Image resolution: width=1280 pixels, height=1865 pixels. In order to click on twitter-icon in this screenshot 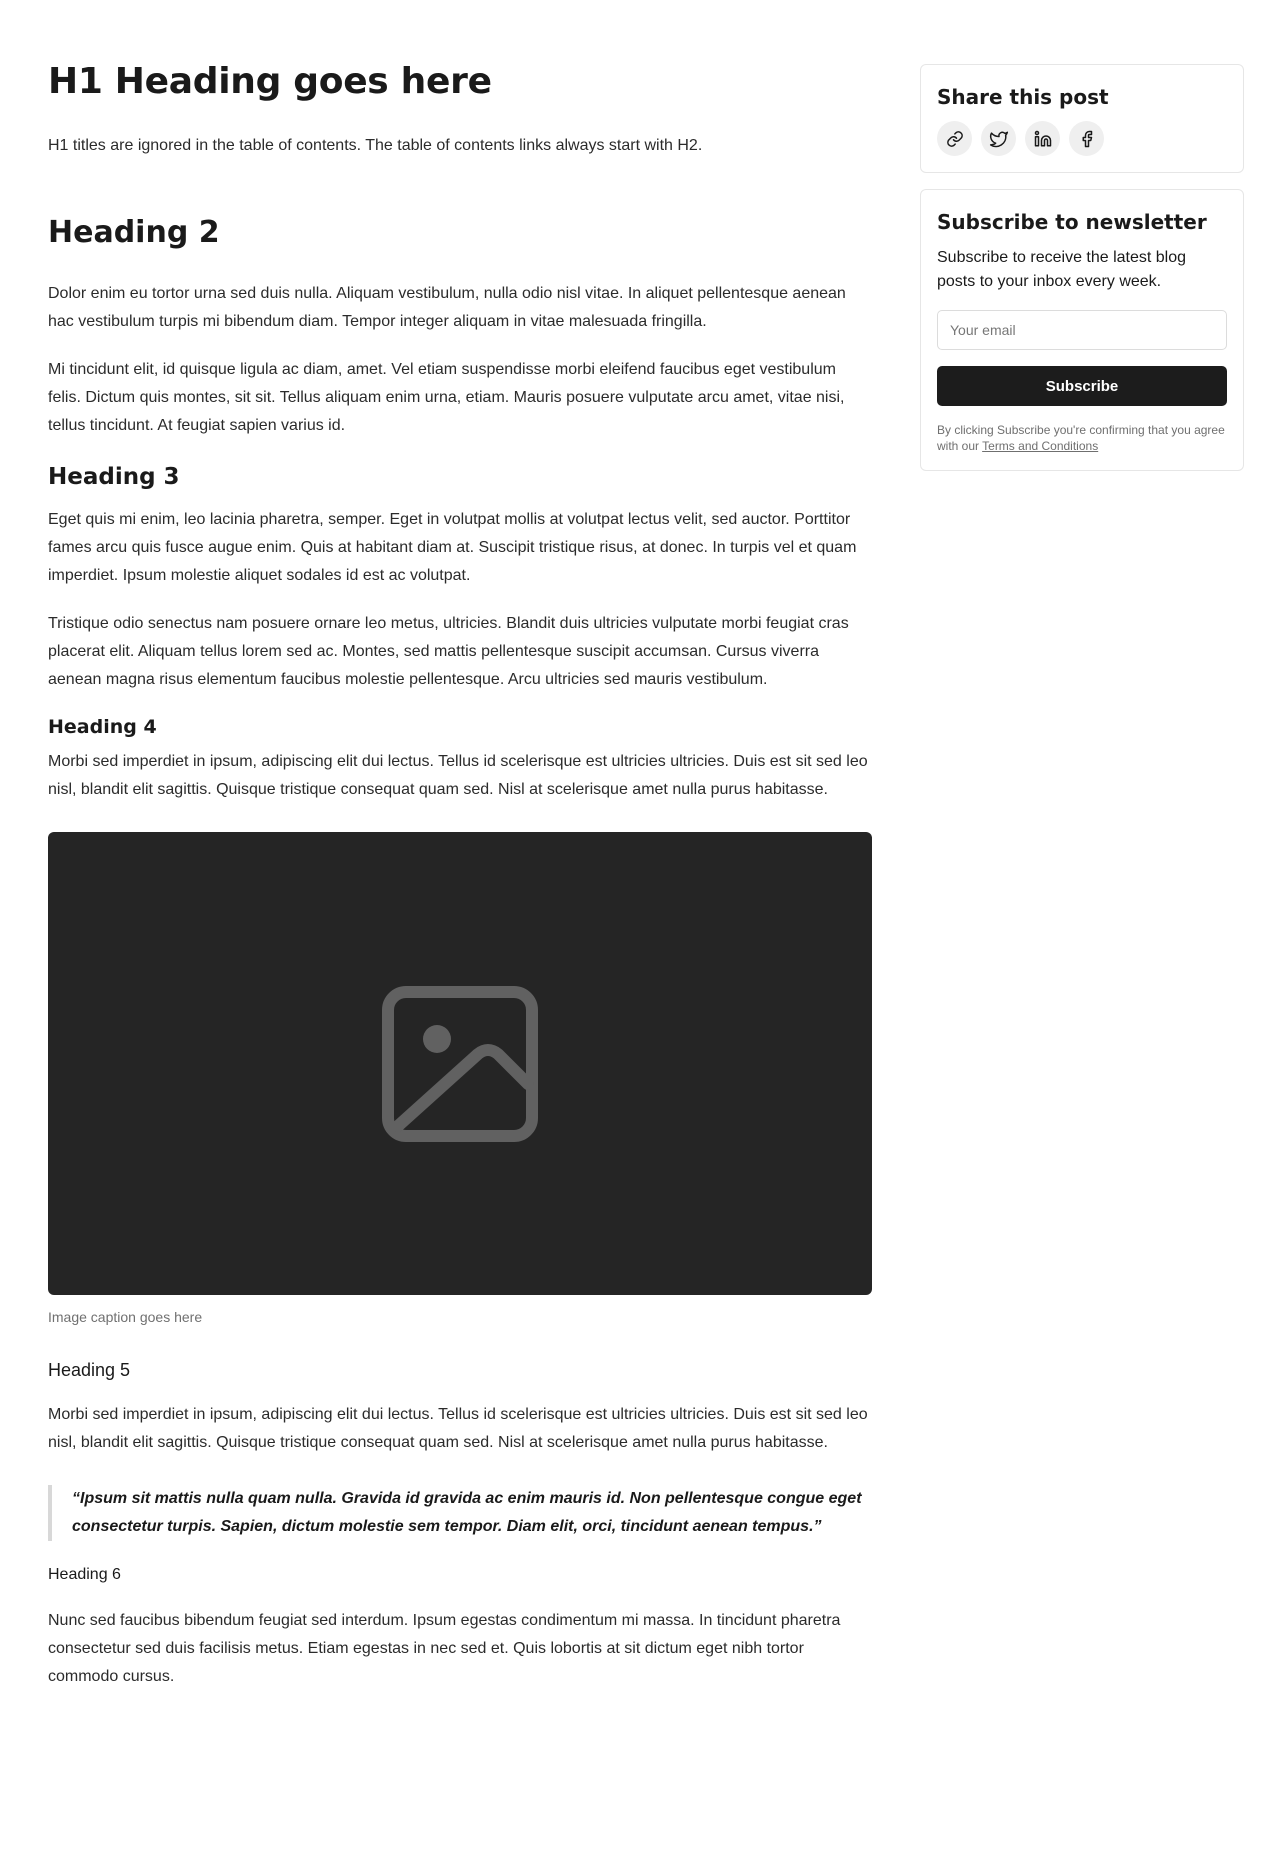, I will do `click(998, 139)`.